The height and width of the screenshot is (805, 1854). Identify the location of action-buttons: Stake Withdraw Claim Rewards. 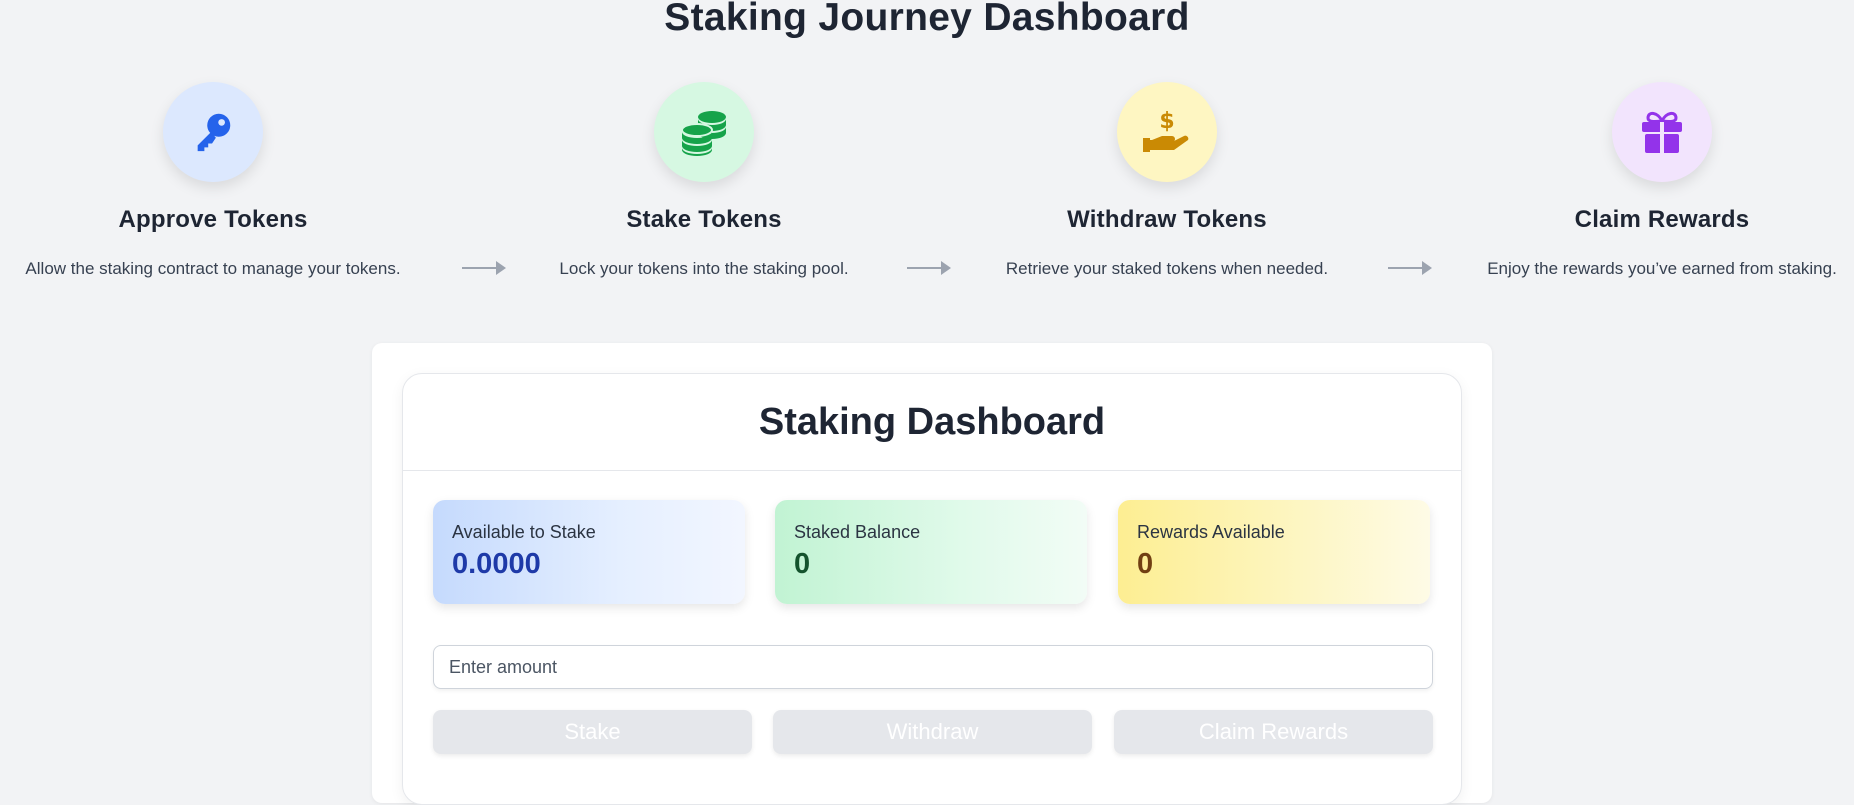
(933, 733).